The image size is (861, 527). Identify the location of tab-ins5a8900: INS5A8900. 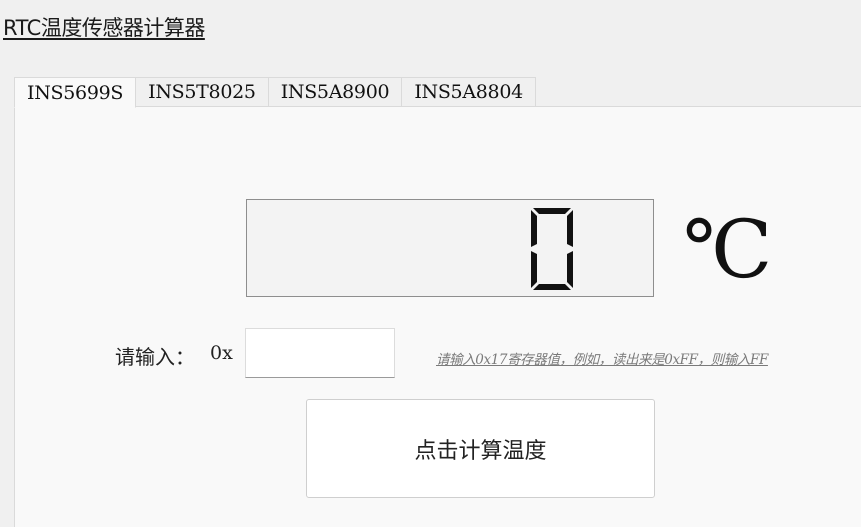
(335, 92).